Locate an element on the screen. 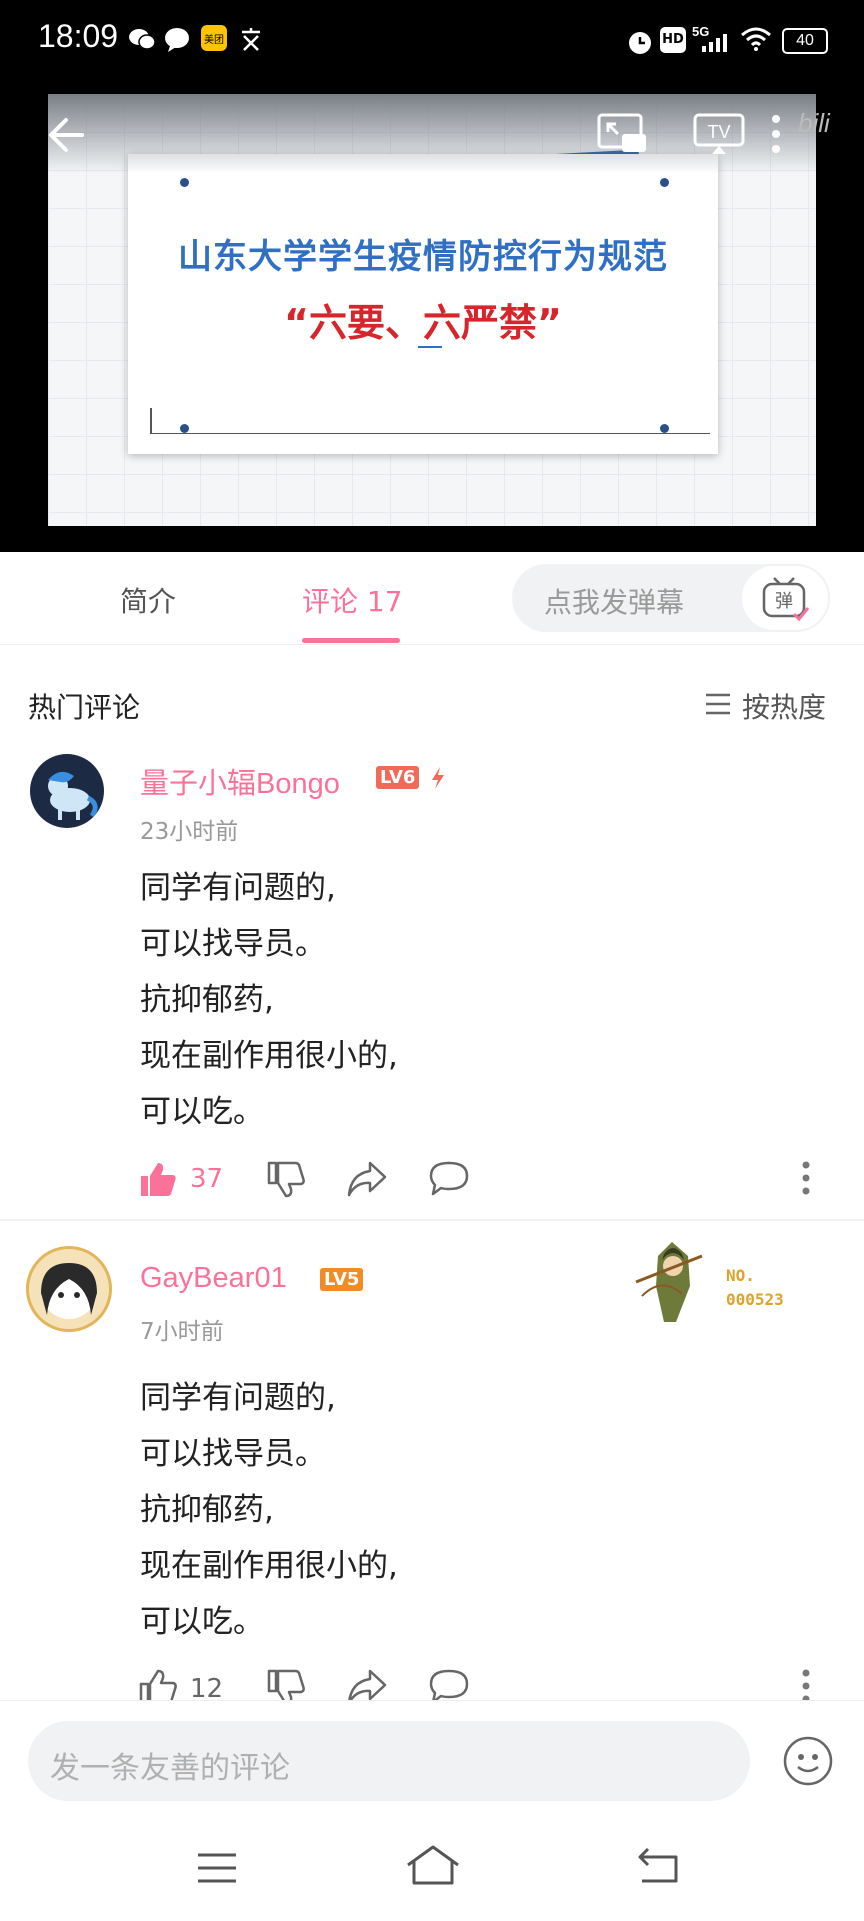  back-icon is located at coordinates (659, 1865).